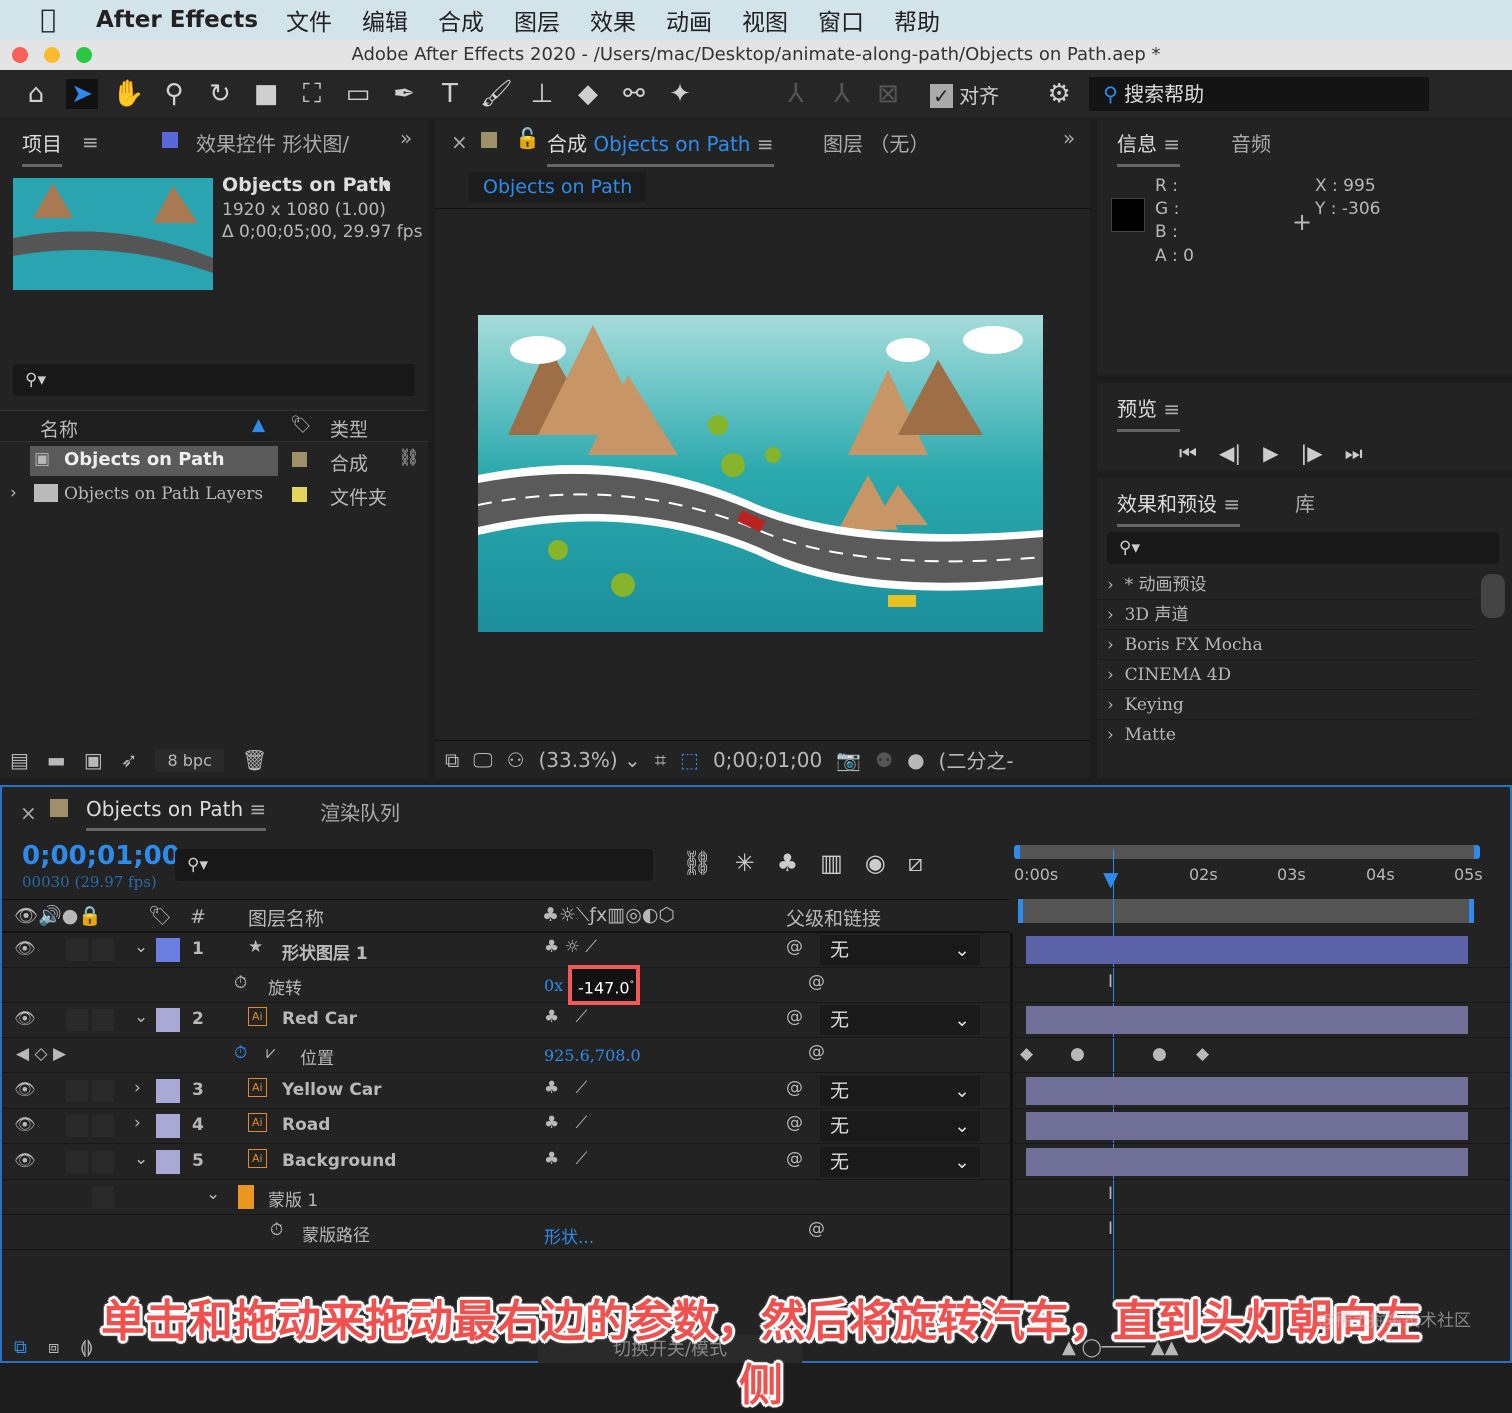 The height and width of the screenshot is (1413, 1512). Describe the element at coordinates (1270, 453) in the screenshot. I see `play-icon: ▶` at that location.